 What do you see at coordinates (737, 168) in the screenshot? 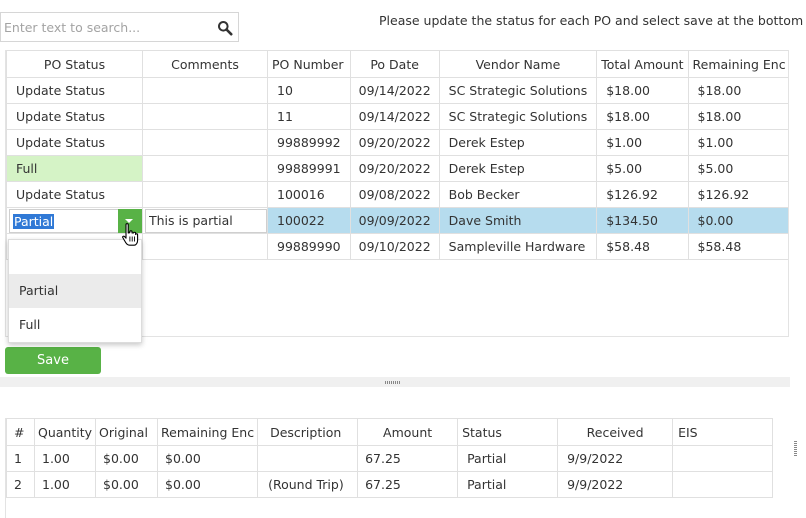
I see `remaining-enc-cell: $5.00` at bounding box center [737, 168].